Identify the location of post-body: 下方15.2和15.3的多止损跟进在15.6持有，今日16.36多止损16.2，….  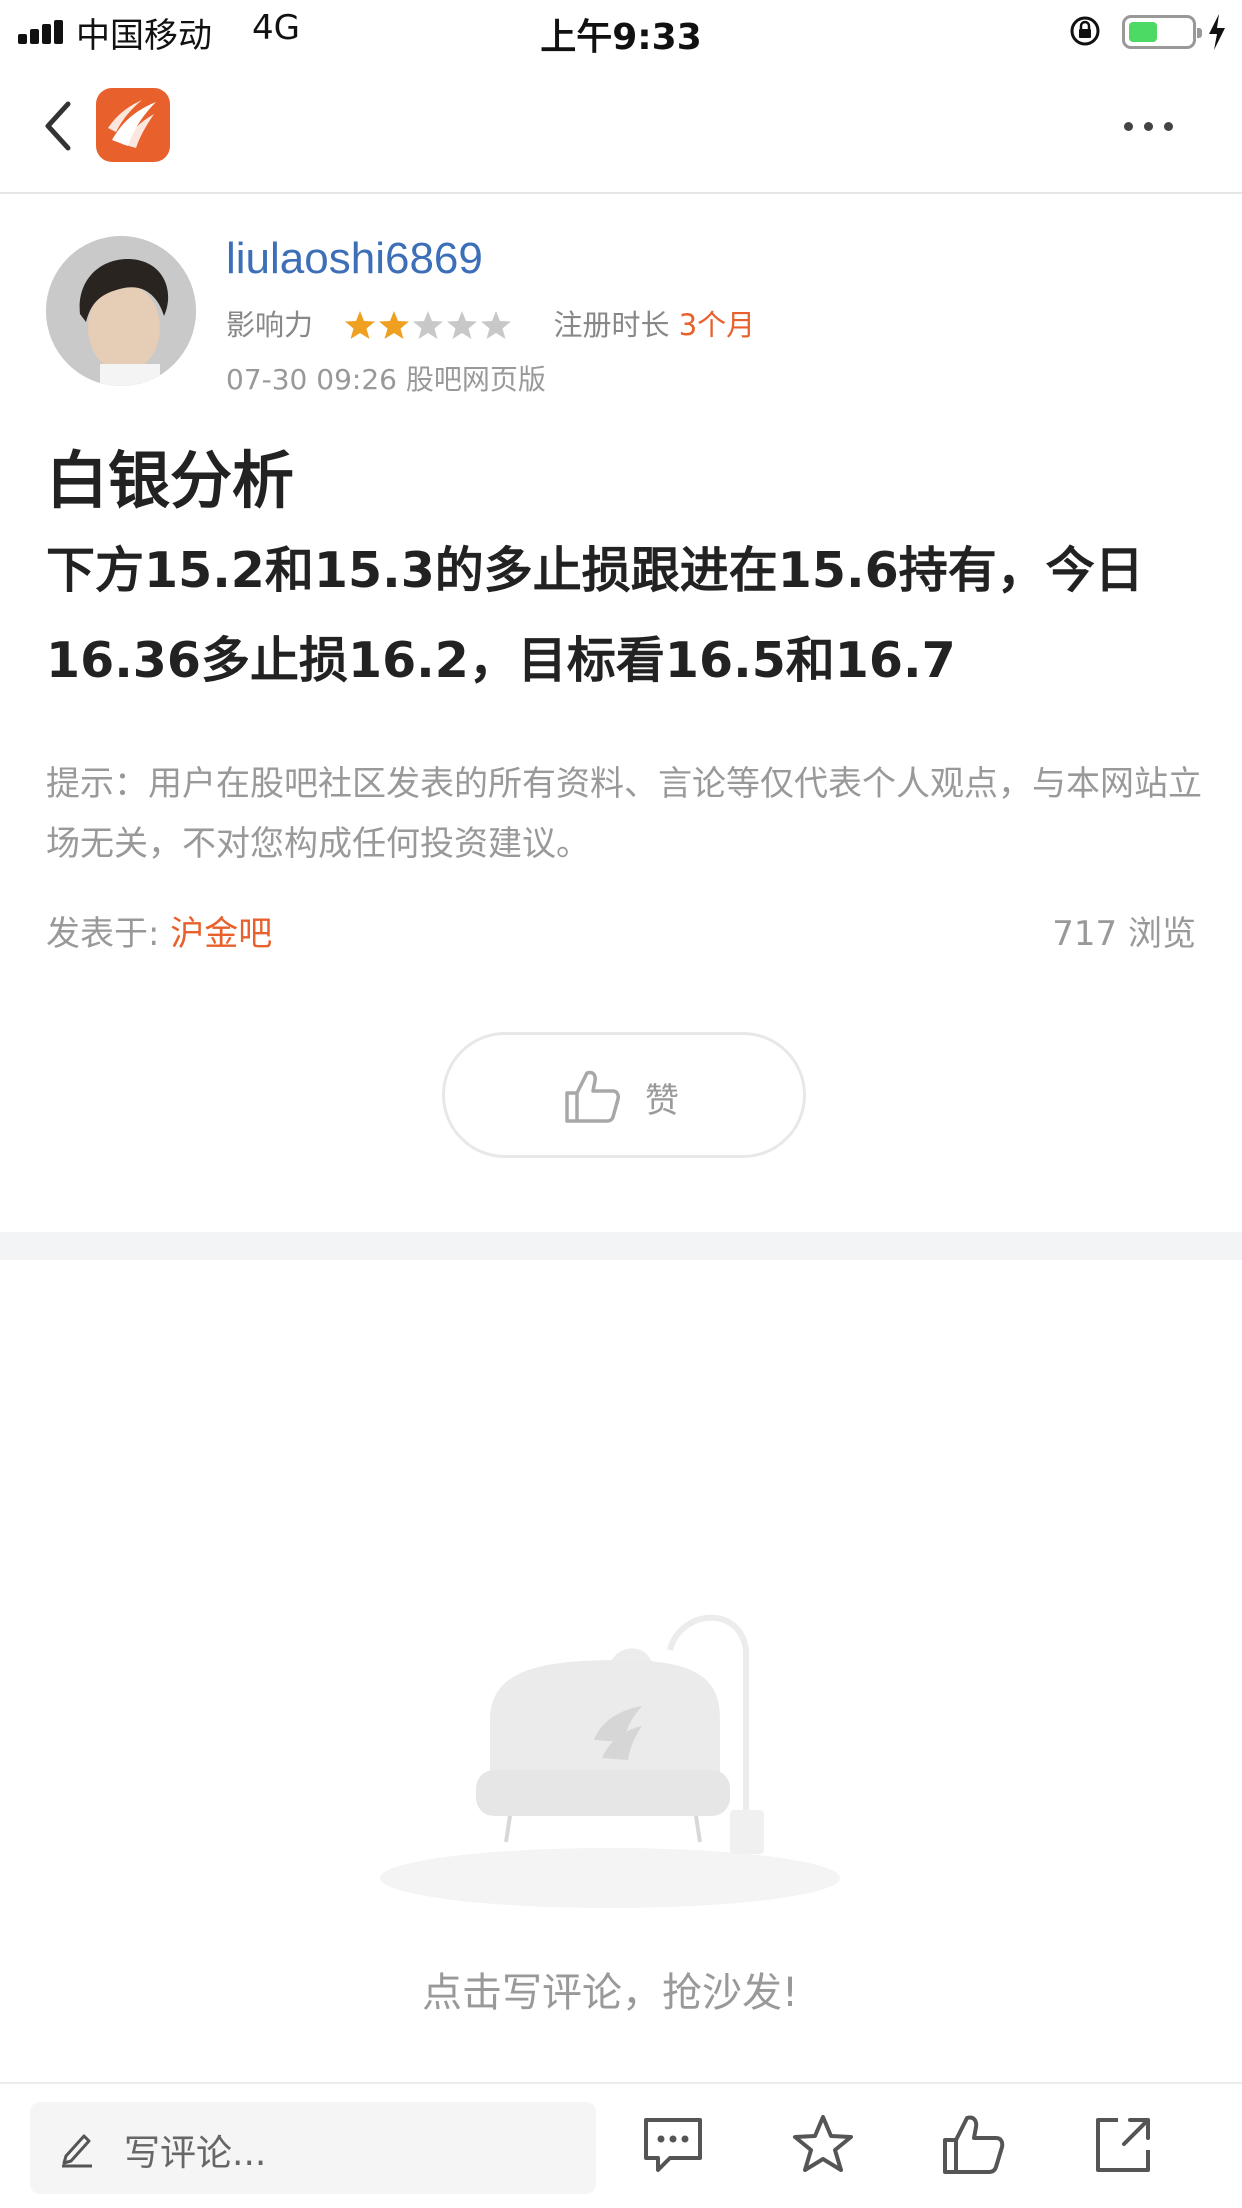
(595, 615).